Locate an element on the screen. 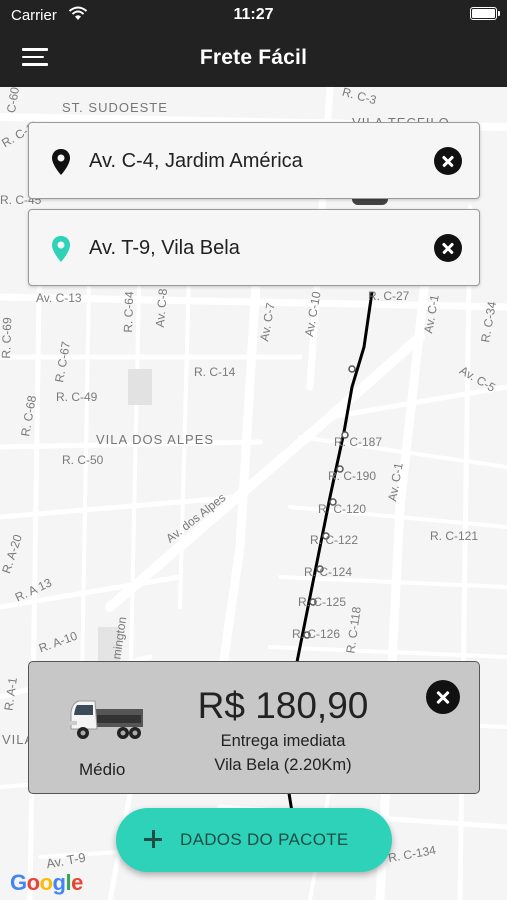  map-label: R. C-190 is located at coordinates (352, 476).